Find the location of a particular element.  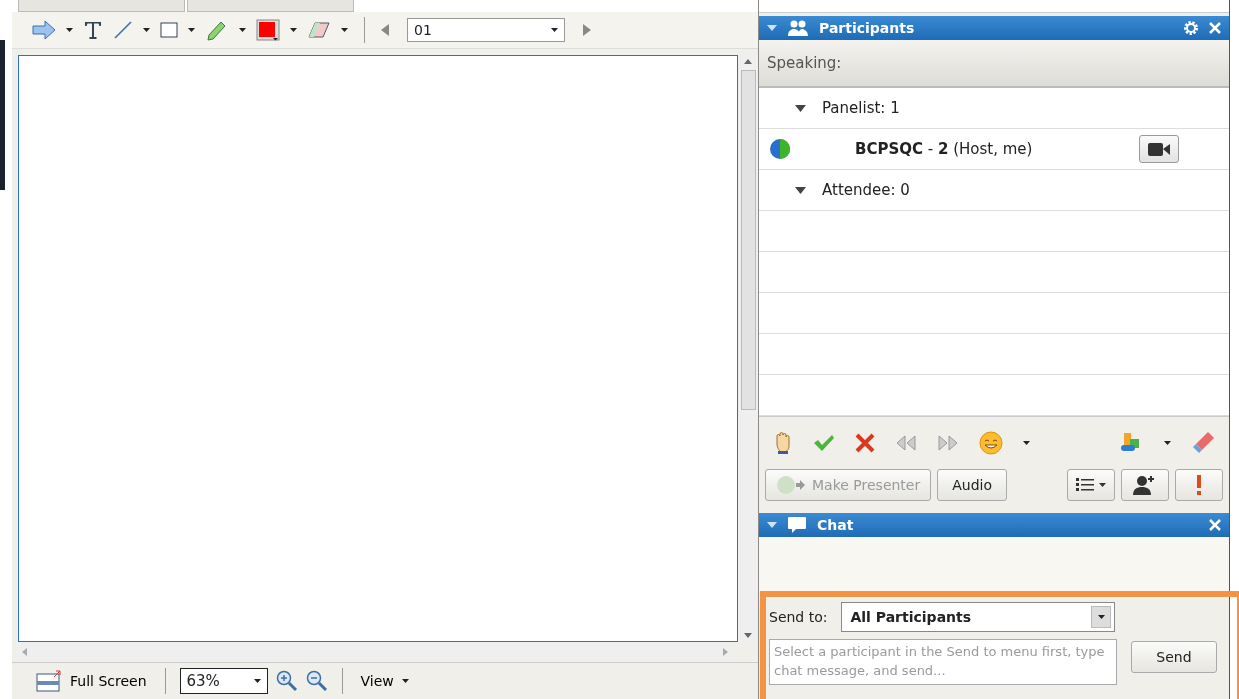

group-label: Attendee: 0 is located at coordinates (866, 190).